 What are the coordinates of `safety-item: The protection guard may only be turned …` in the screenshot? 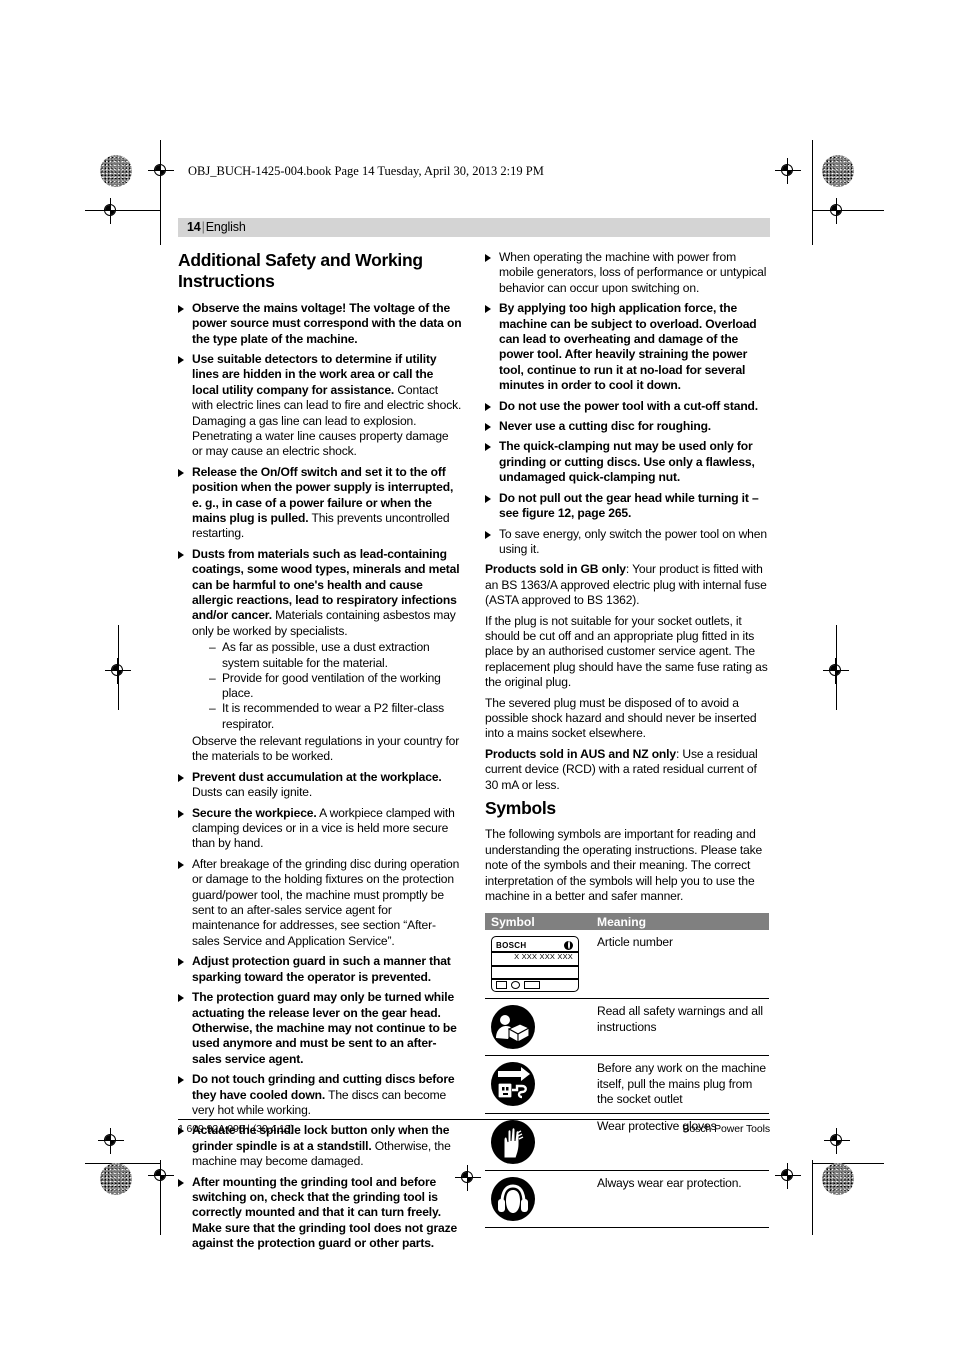 It's located at (320, 1028).